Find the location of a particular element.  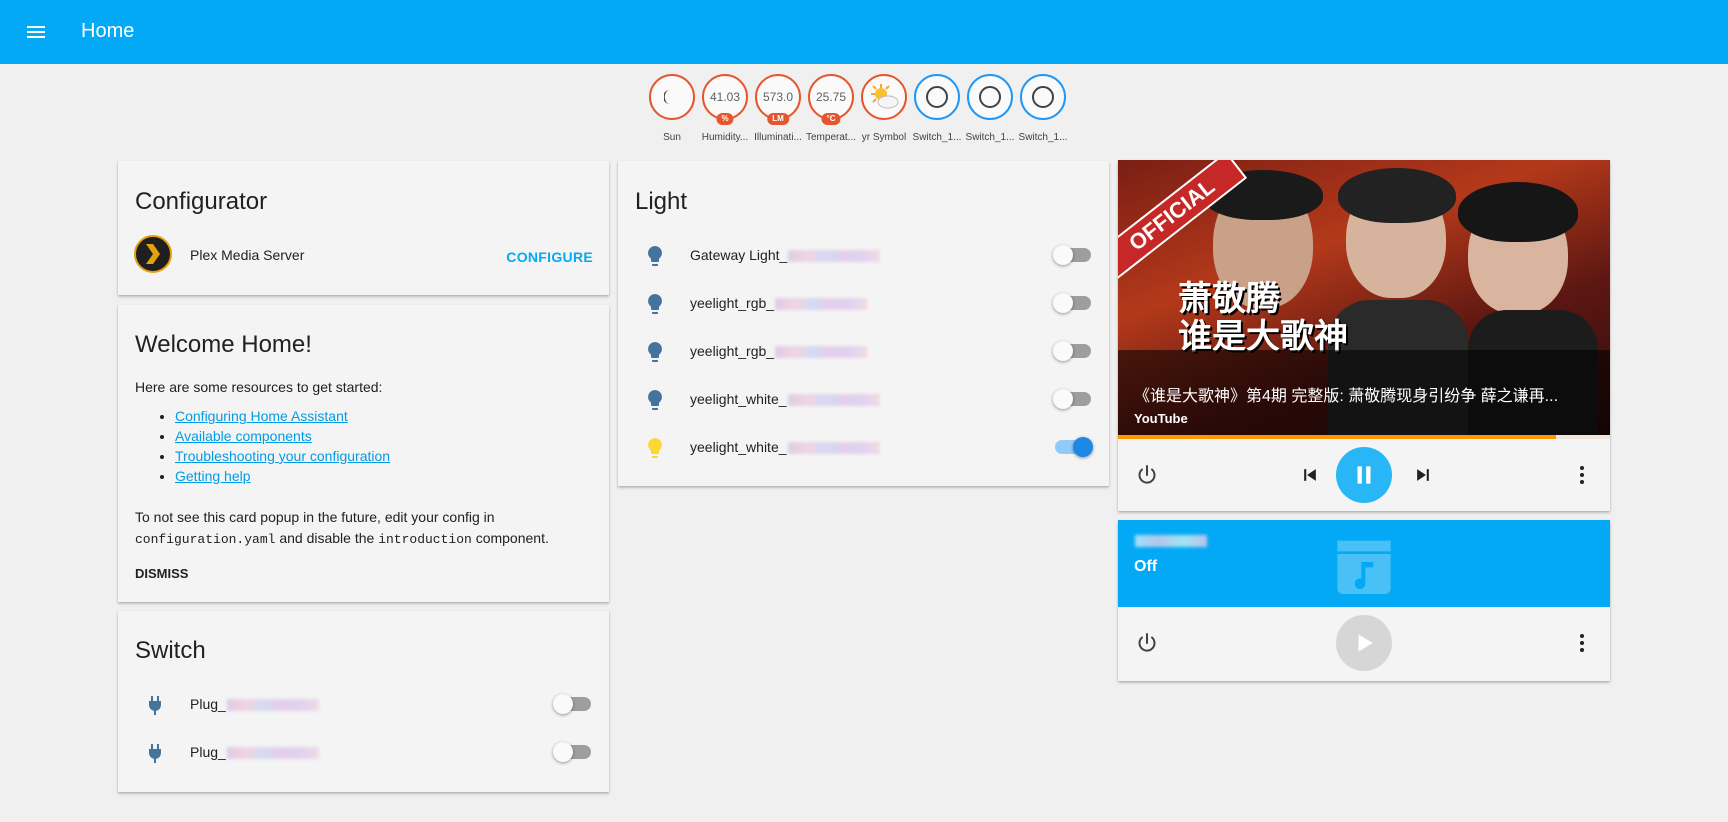

switch-card: Switch Plug_ Plug_ is located at coordinates (363, 701).